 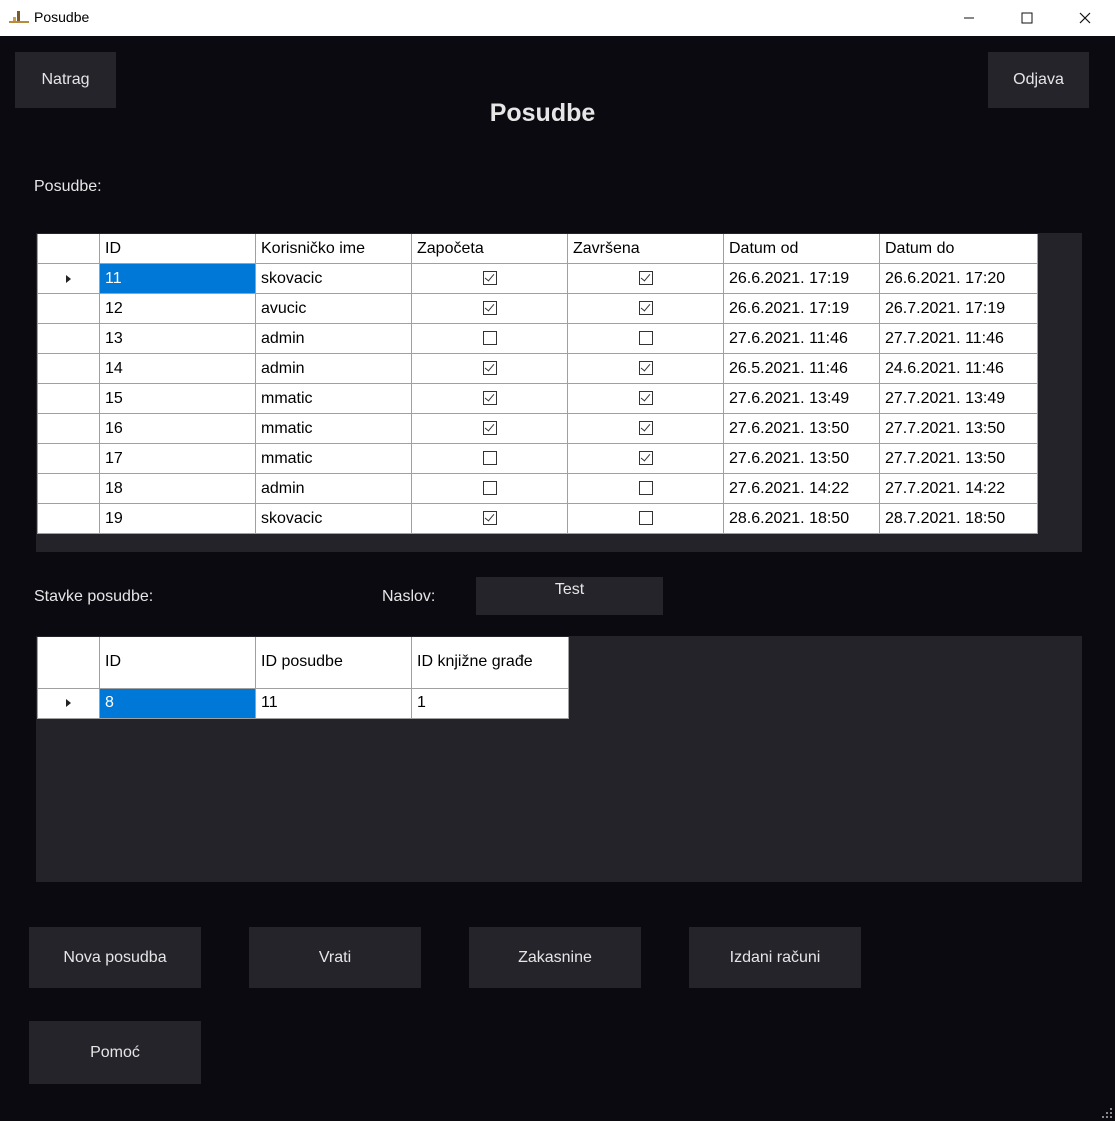 What do you see at coordinates (1038, 80) in the screenshot?
I see `logout-button: Odjava` at bounding box center [1038, 80].